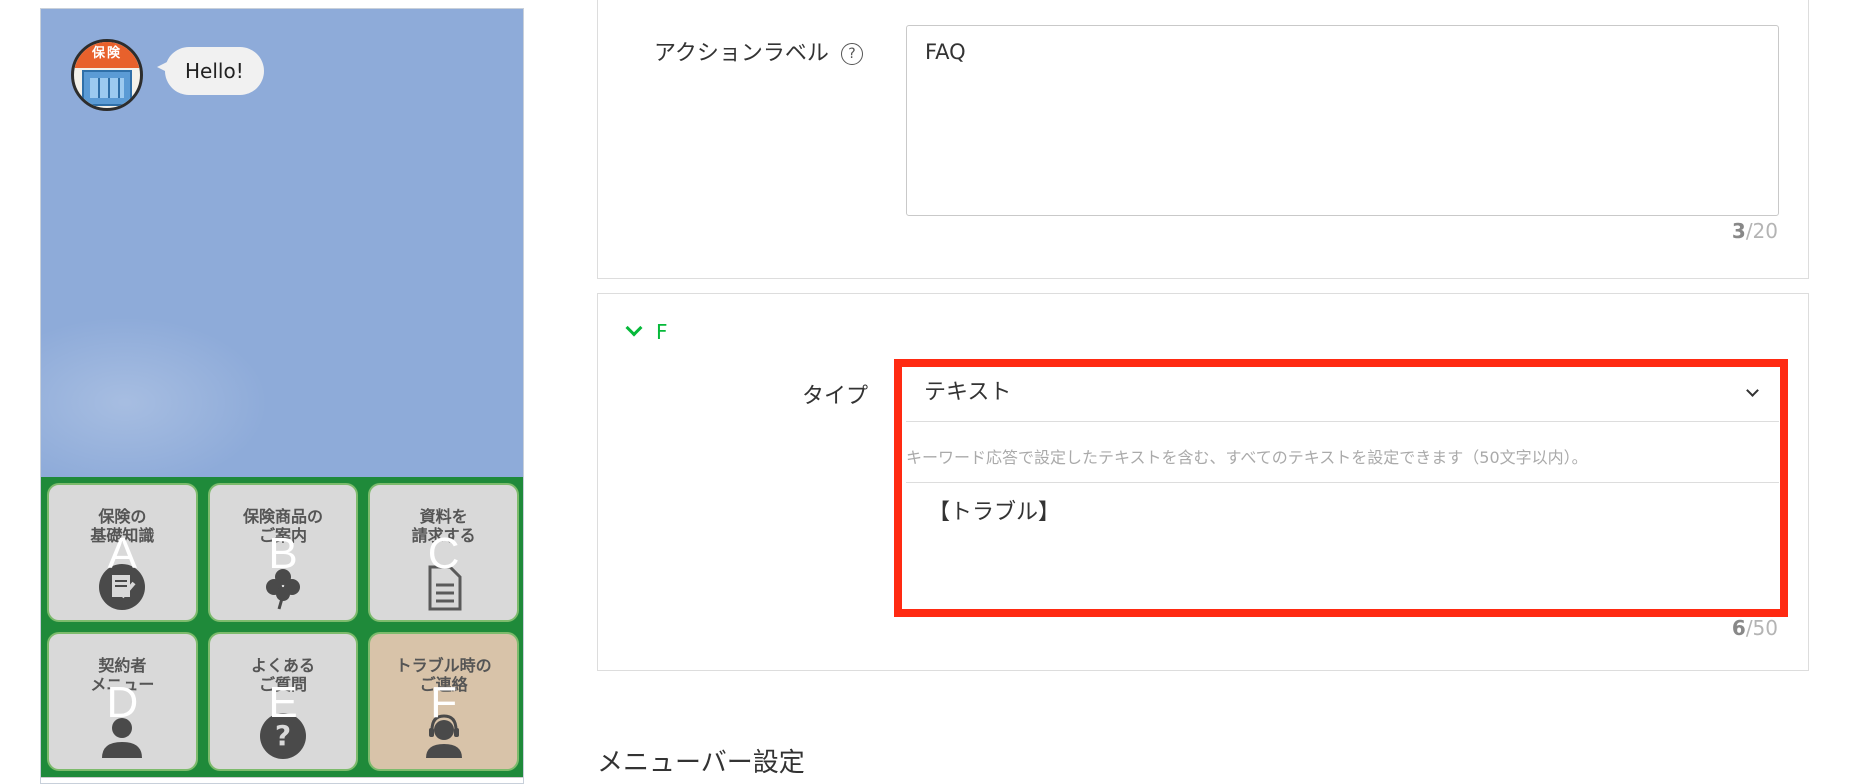  Describe the element at coordinates (210, 71) in the screenshot. I see `greeting-bubble: Hello!` at that location.